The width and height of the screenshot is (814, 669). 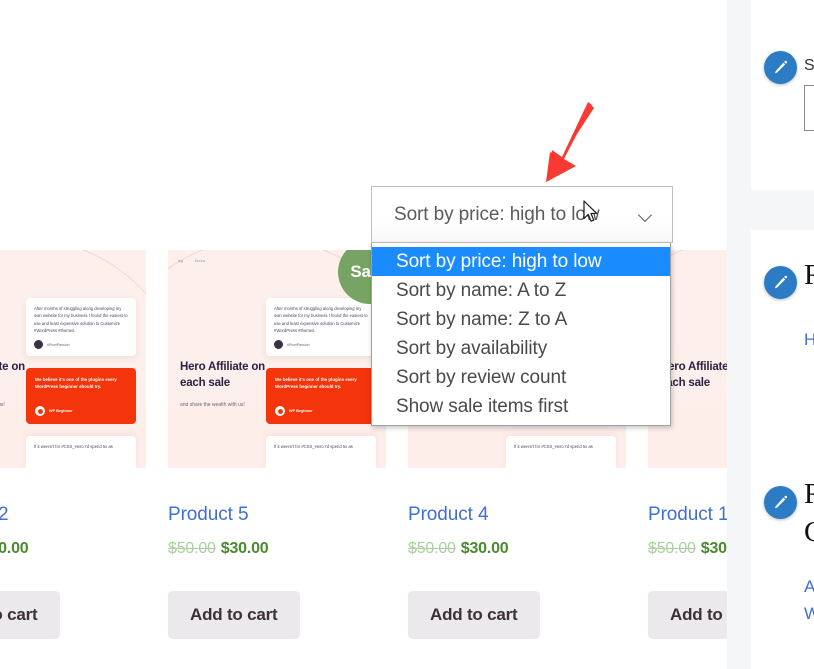 I want to click on sidebar: Se R He R C A W, so click(x=782, y=334).